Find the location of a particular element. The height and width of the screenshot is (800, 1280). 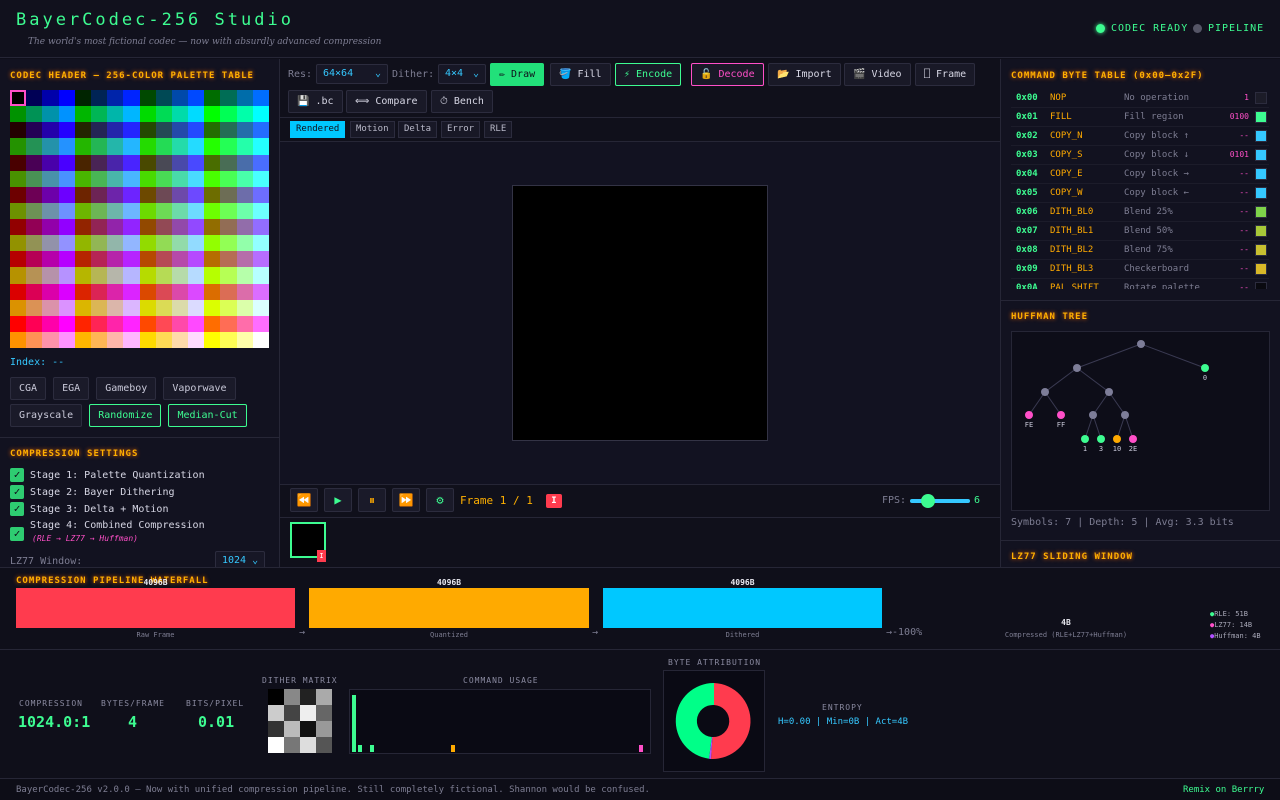

frame-thumbnail: I is located at coordinates (308, 542).